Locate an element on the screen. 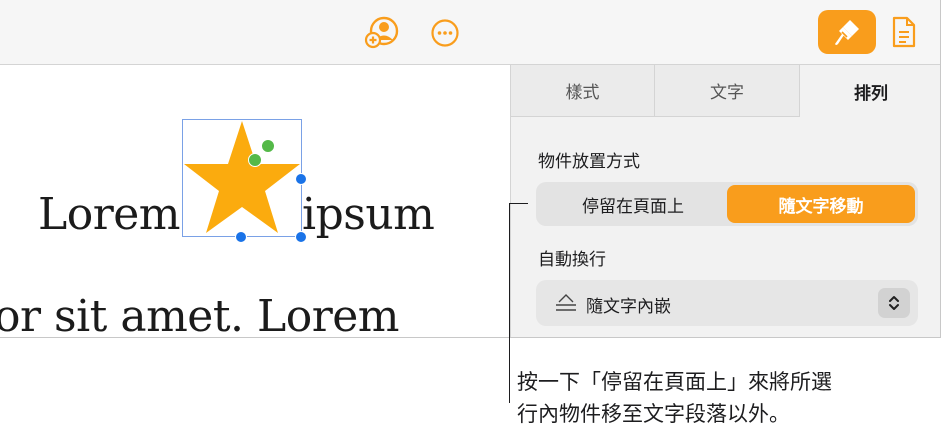 This screenshot has width=943, height=438. sidebar-tabs: 樣式 文字 排列 is located at coordinates (725, 91).